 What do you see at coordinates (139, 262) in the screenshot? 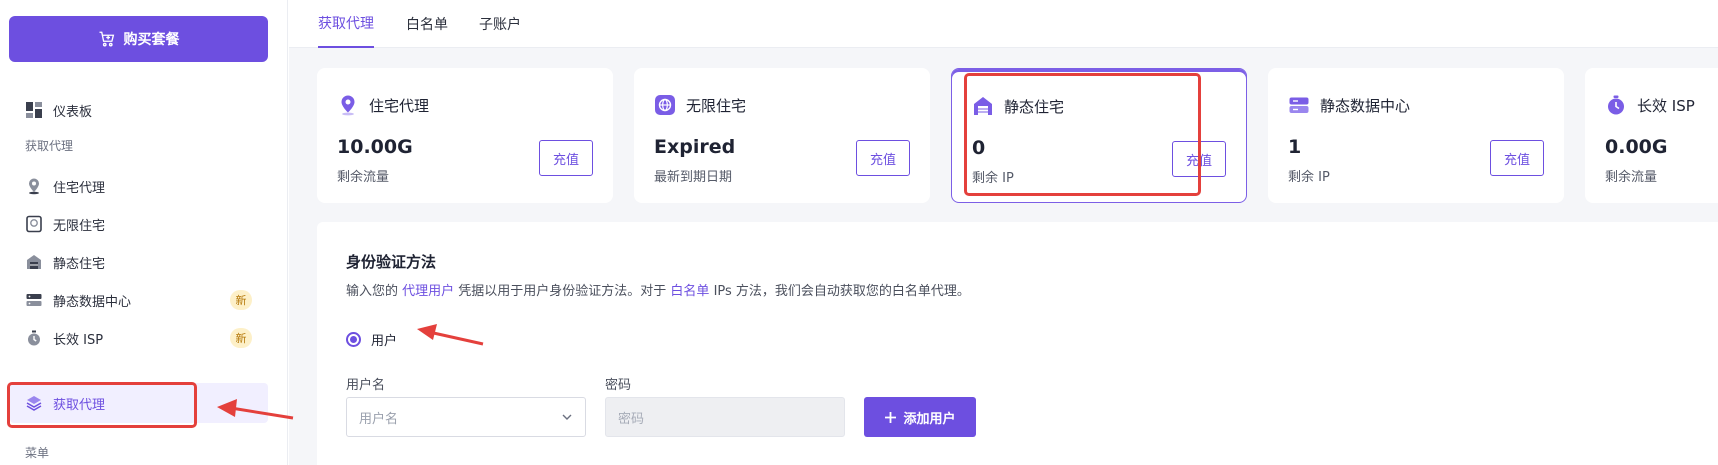
I see `sidebar-item-static-residential: 静态住宅` at bounding box center [139, 262].